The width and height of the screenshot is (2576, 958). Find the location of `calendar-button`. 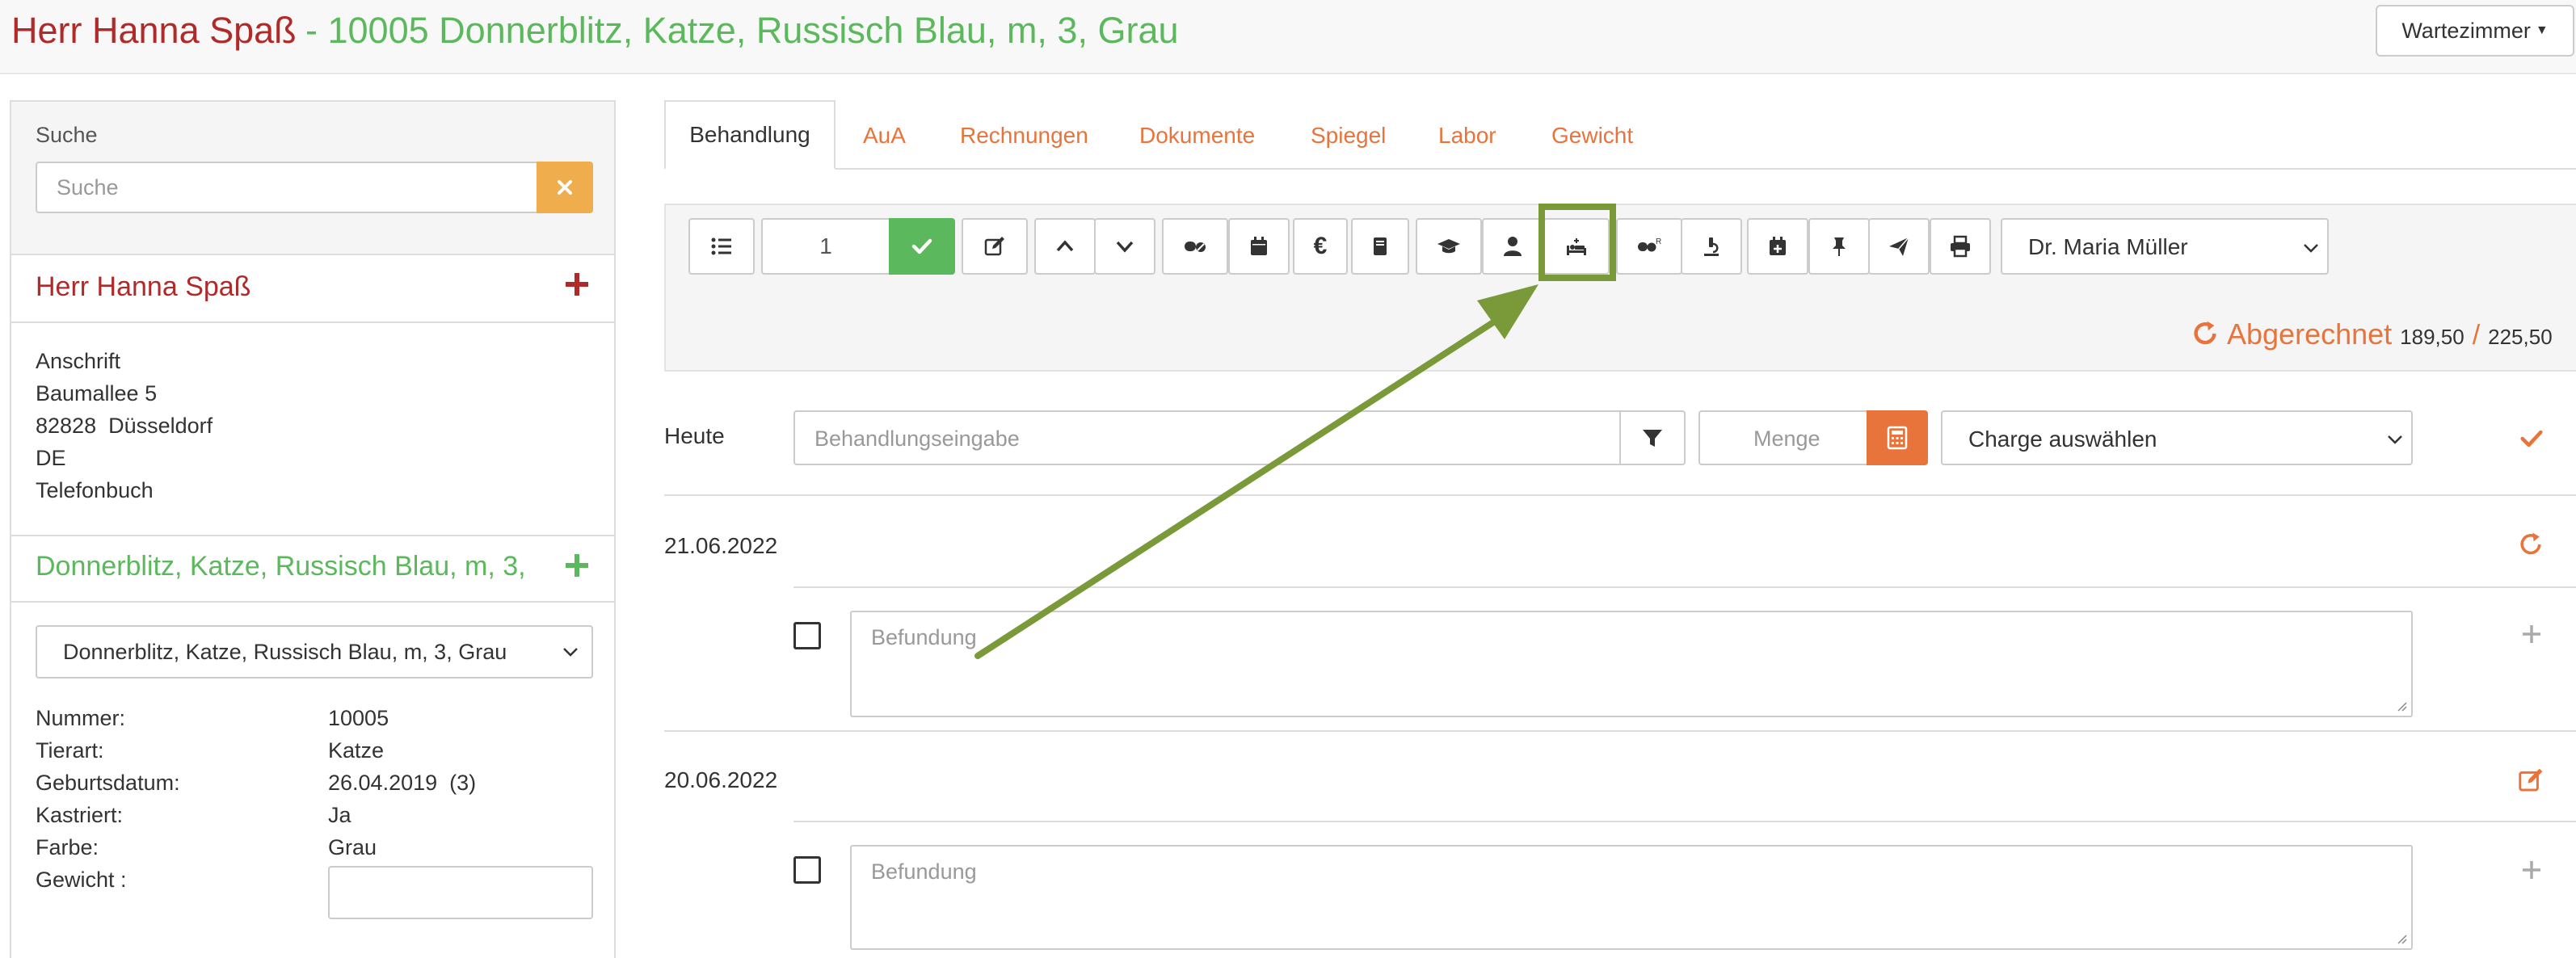

calendar-button is located at coordinates (1259, 247).